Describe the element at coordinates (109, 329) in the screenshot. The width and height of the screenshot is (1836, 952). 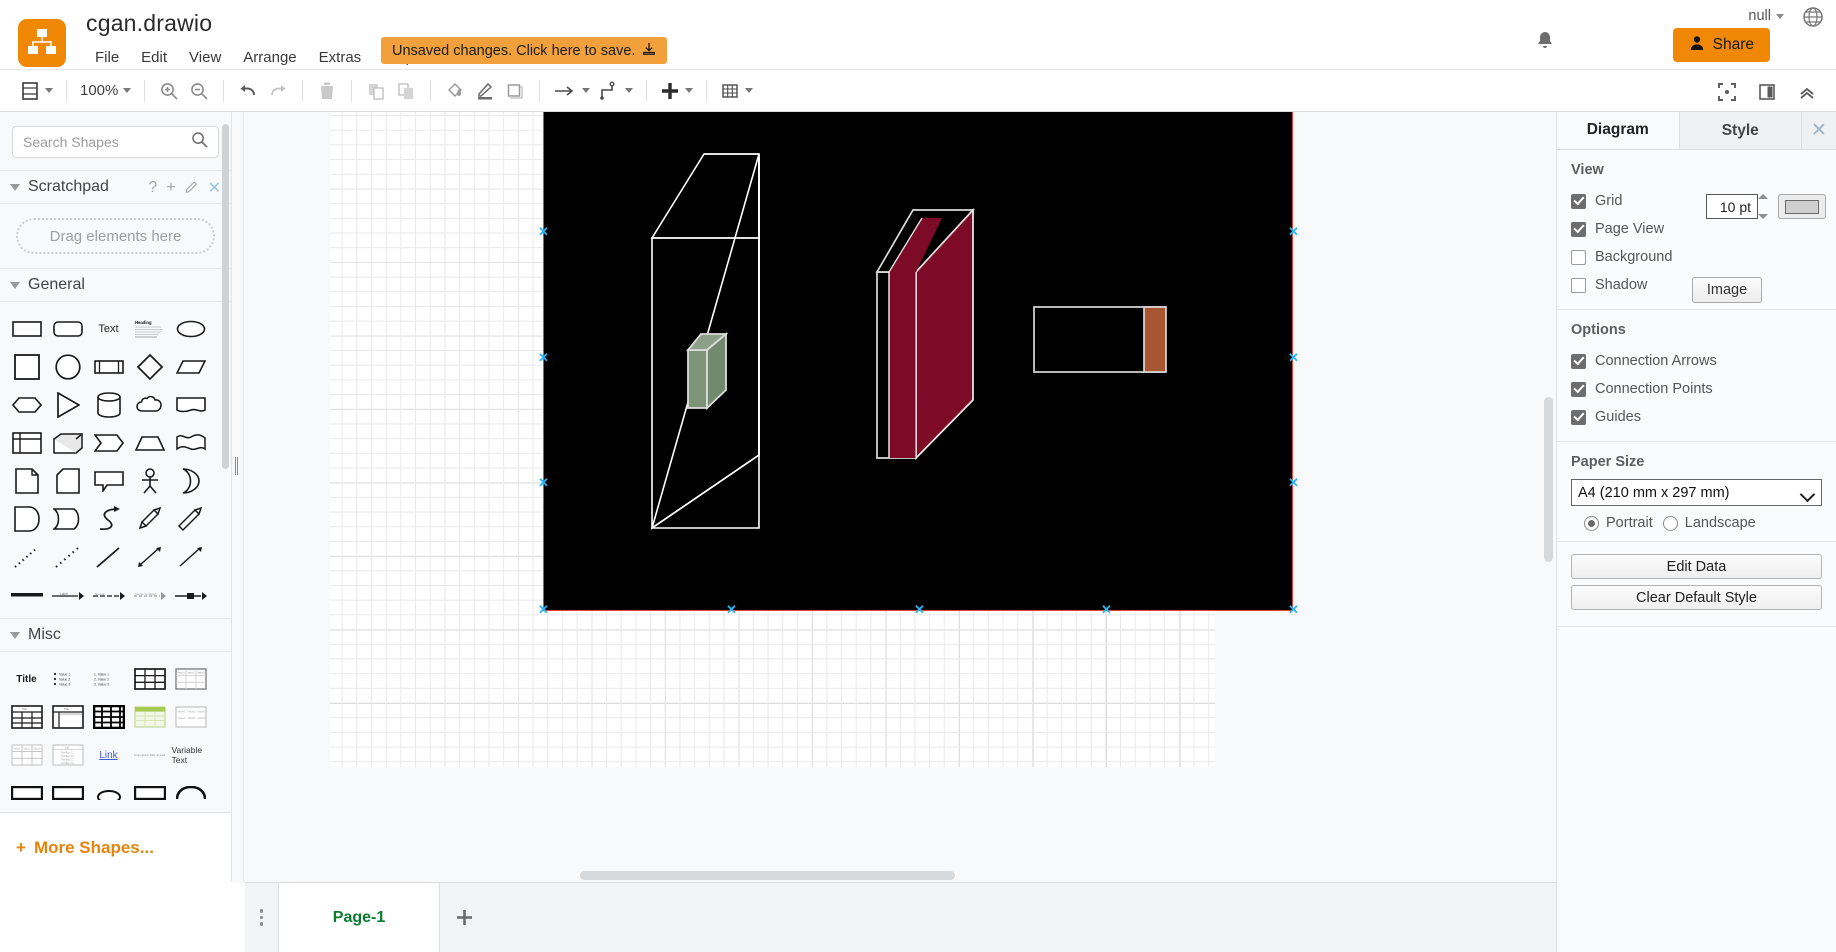
I see `shape-text: Text` at that location.